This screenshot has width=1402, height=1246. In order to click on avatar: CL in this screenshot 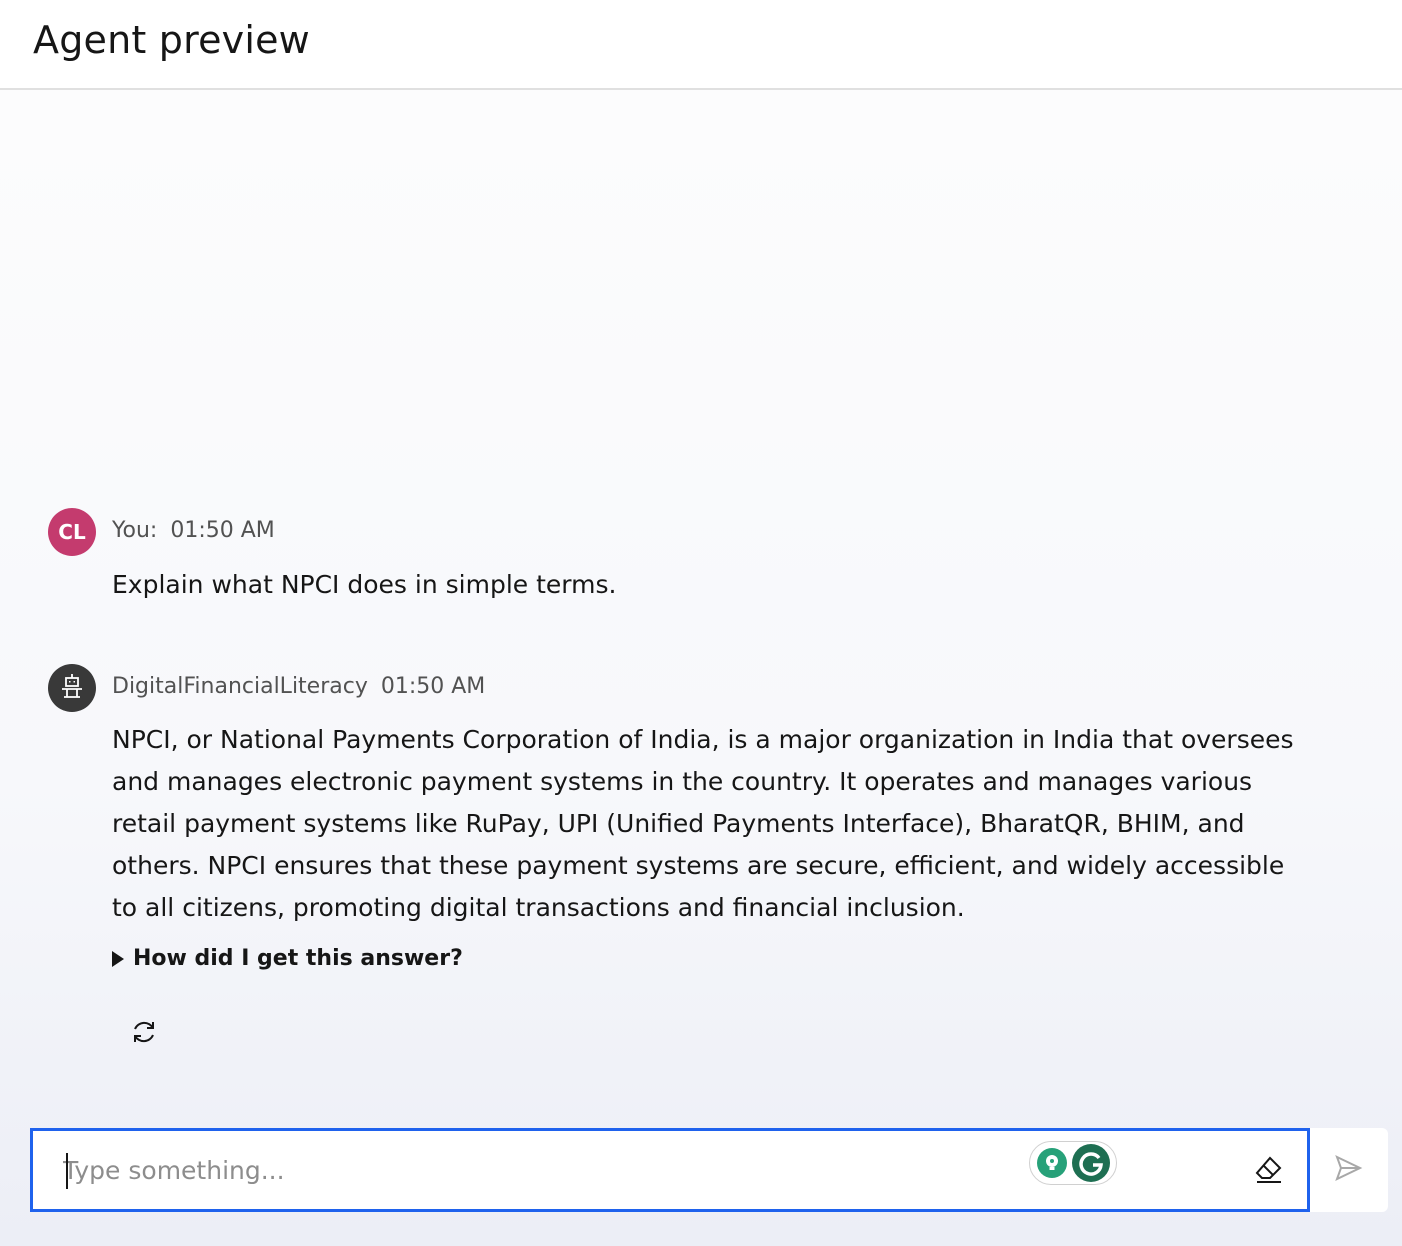, I will do `click(72, 532)`.